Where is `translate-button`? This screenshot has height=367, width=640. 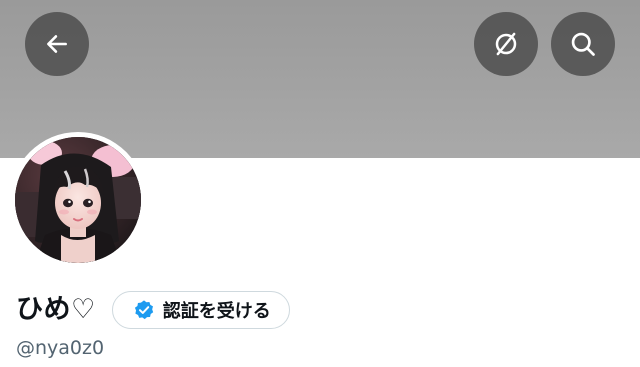
translate-button is located at coordinates (506, 44).